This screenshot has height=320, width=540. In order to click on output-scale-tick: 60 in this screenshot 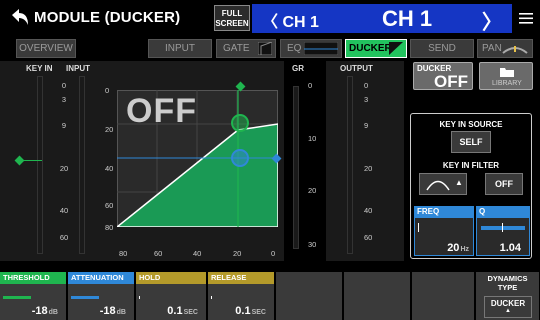, I will do `click(368, 237)`.